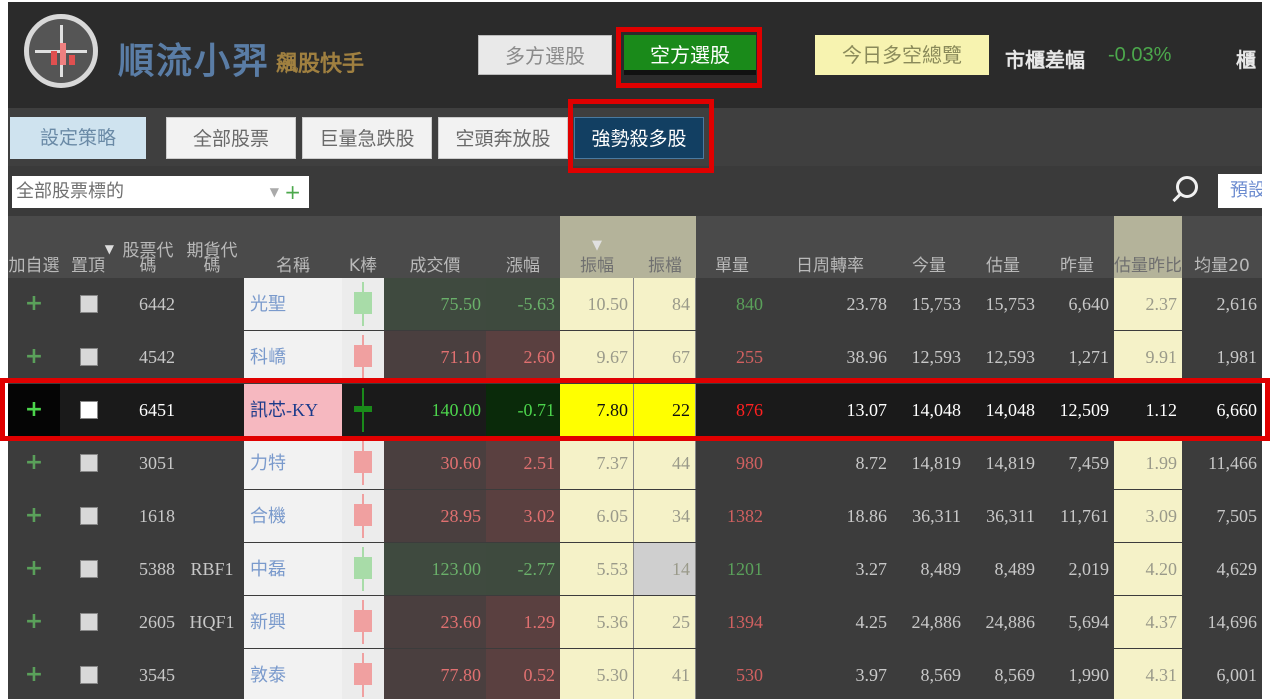 The image size is (1270, 699). Describe the element at coordinates (293, 463) in the screenshot. I see `stock-name: 力特` at that location.